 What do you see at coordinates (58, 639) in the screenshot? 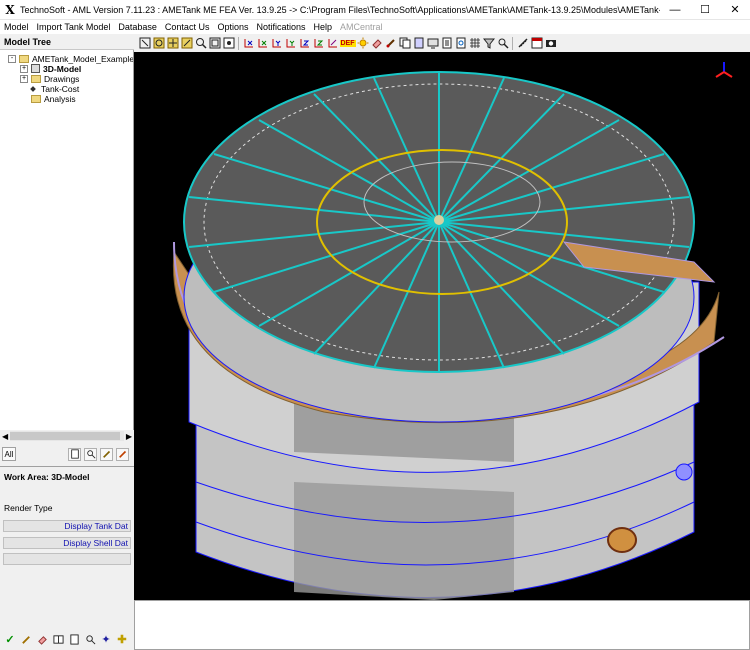
I see `book-icon` at bounding box center [58, 639].